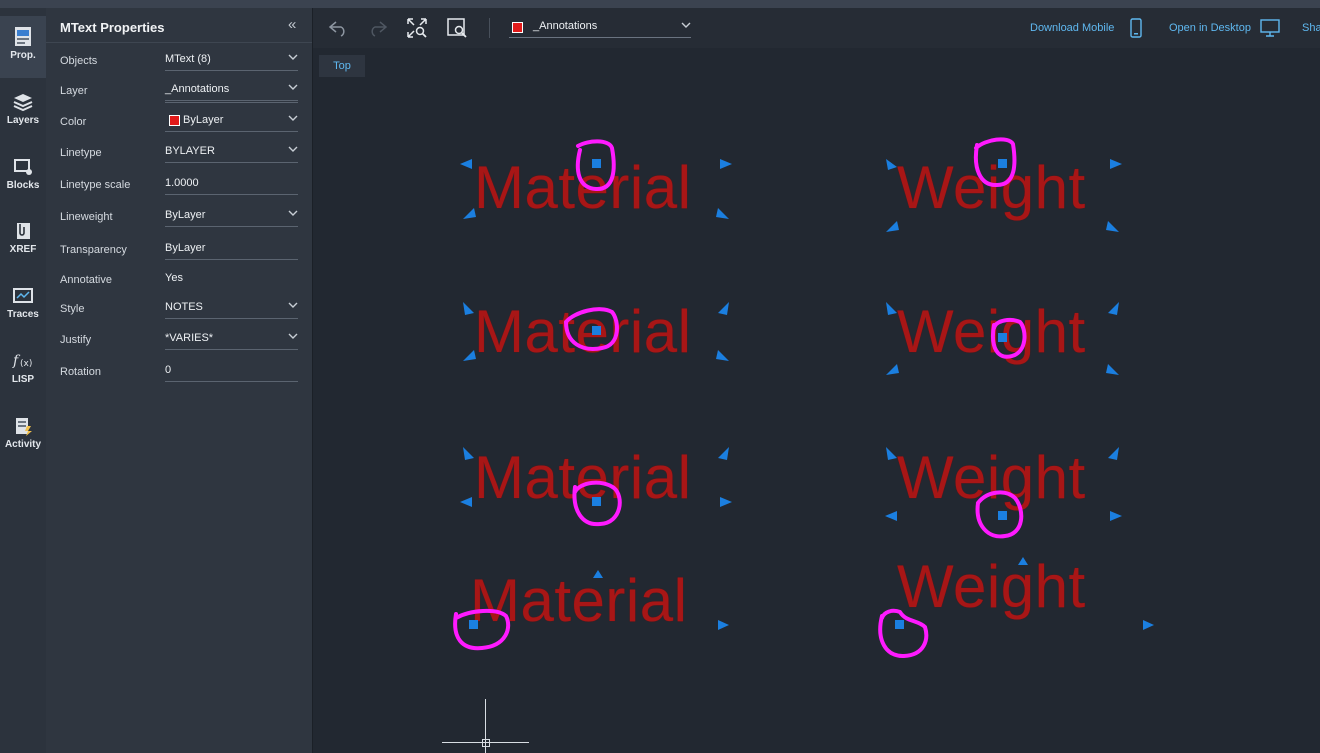 This screenshot has height=753, width=1320. I want to click on ucs-crosshair-box, so click(486, 743).